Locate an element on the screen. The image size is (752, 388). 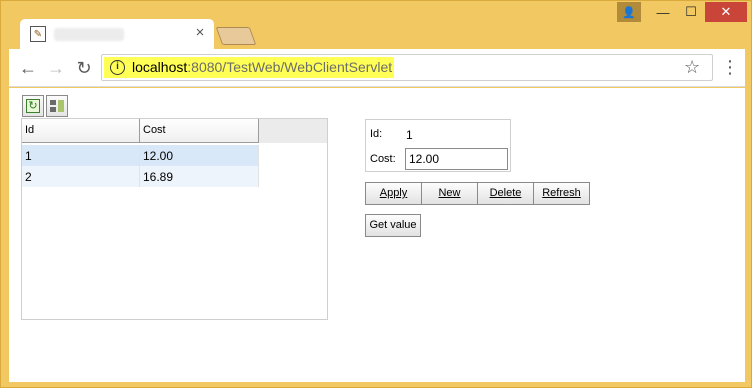
cell-cost: 16.89 is located at coordinates (199, 176).